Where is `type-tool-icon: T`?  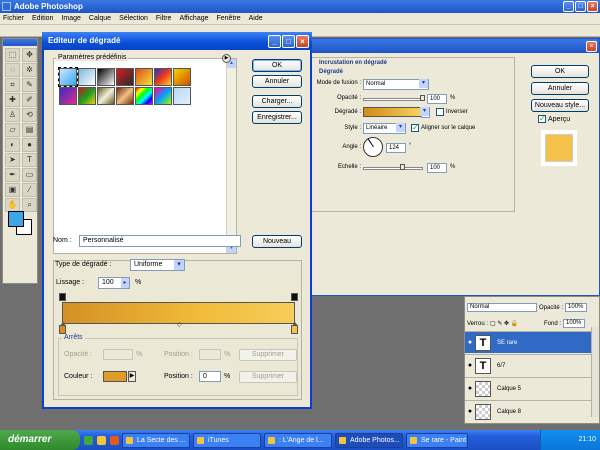
type-tool-icon: T is located at coordinates (29, 160).